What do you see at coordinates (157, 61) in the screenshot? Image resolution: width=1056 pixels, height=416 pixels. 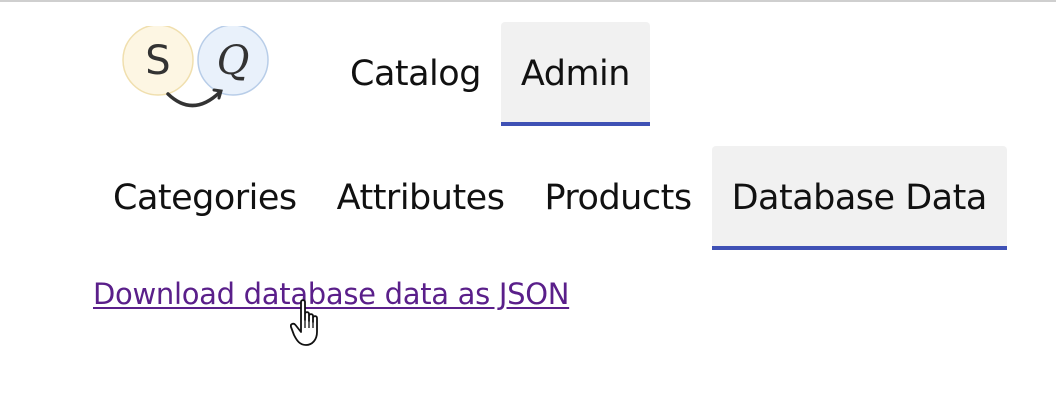 I see `logo-letter-s: S` at bounding box center [157, 61].